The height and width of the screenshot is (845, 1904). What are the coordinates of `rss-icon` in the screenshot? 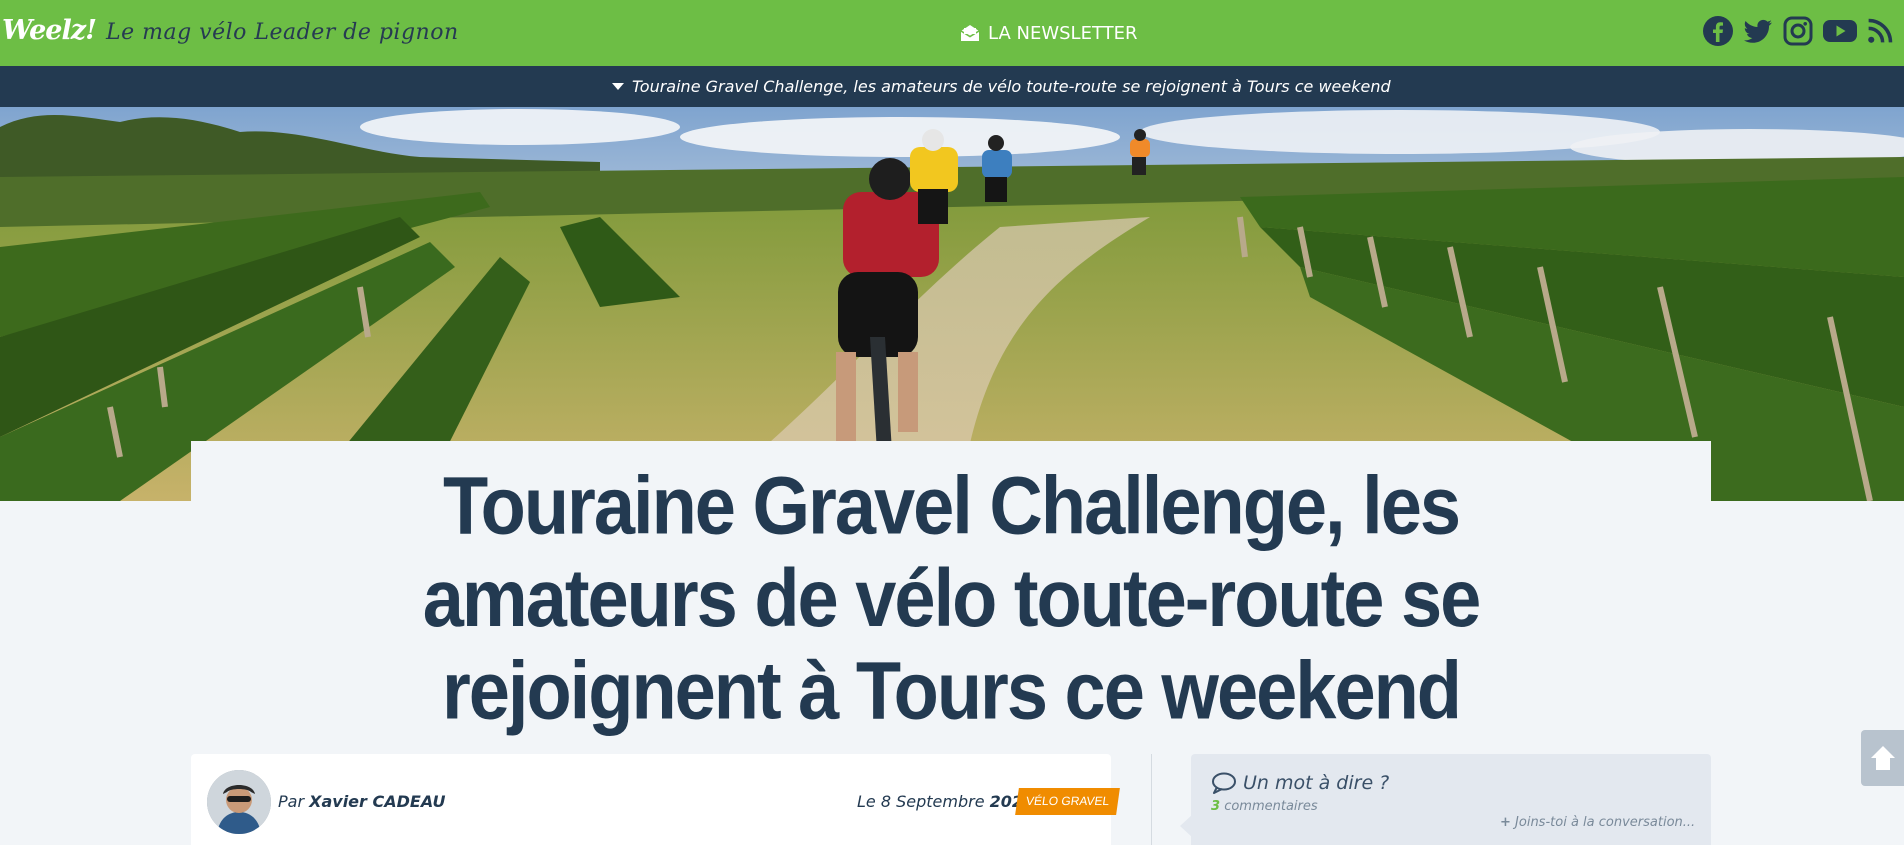 It's located at (1880, 31).